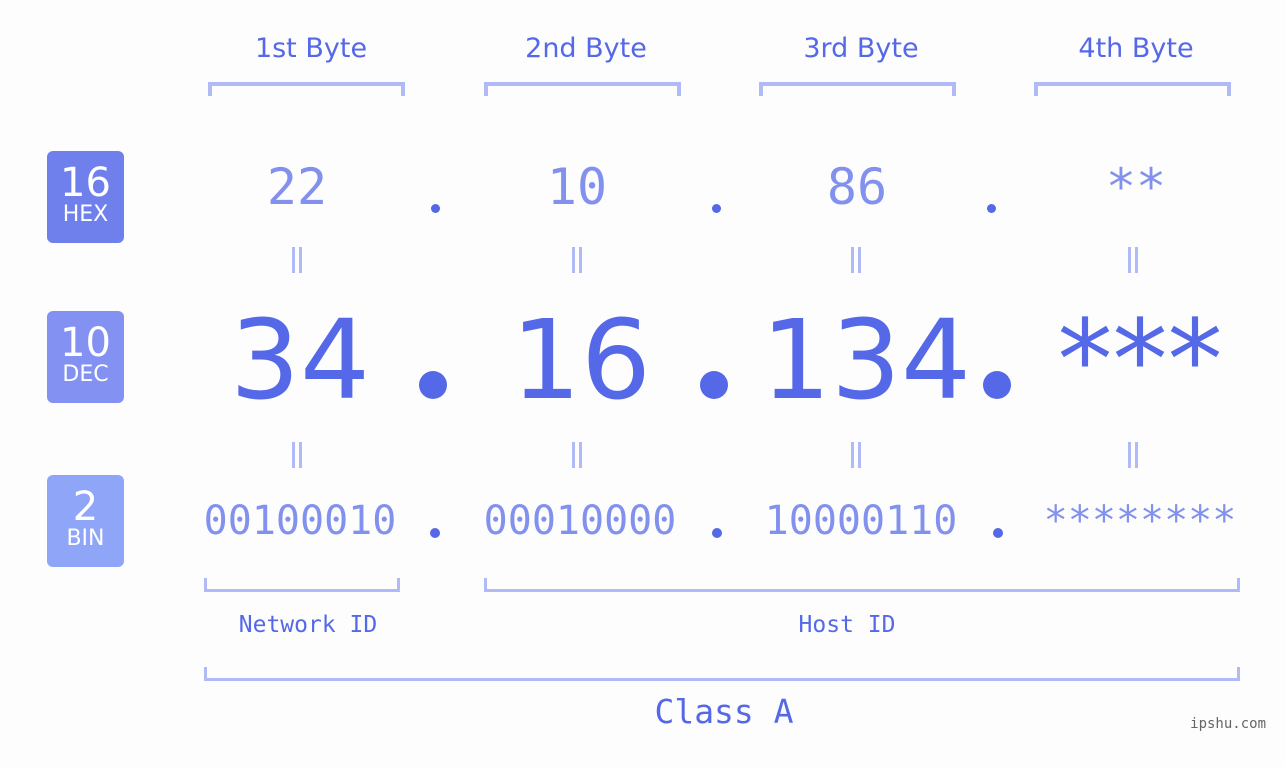 The width and height of the screenshot is (1285, 767). I want to click on host-id-label: Host ID, so click(847, 625).